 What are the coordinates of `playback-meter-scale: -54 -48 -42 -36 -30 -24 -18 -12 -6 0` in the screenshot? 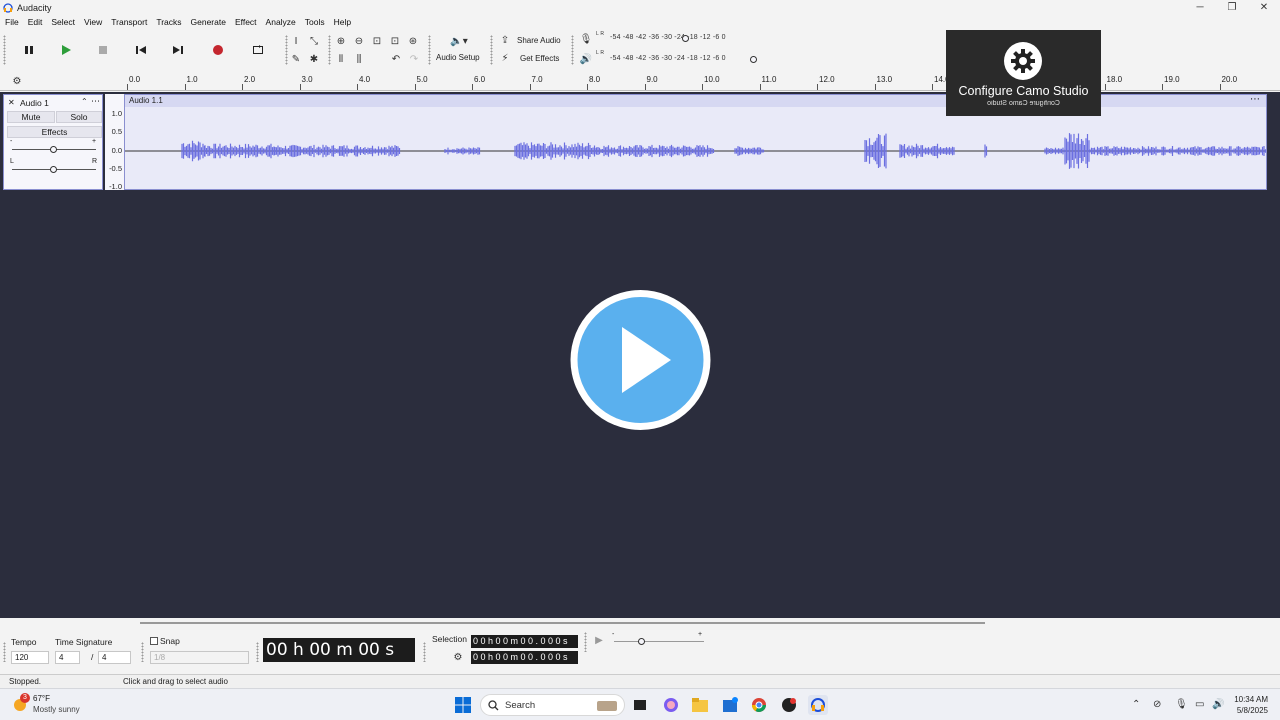 It's located at (668, 58).